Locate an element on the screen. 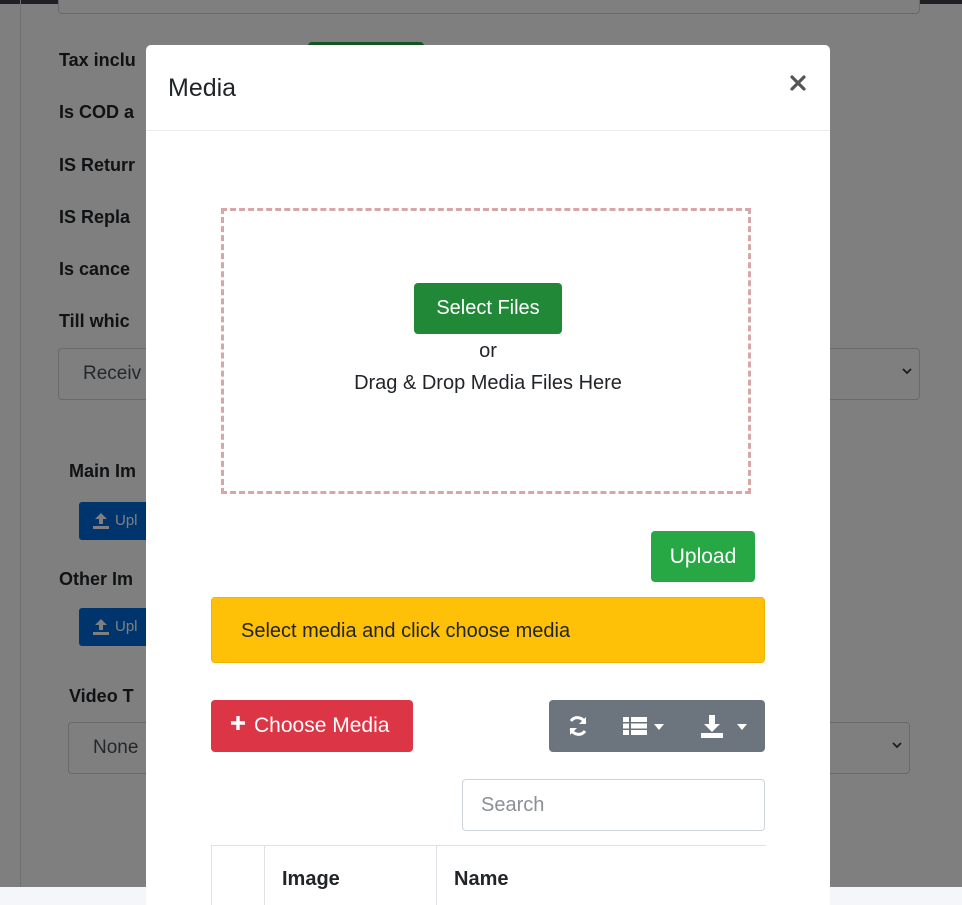 The height and width of the screenshot is (905, 962). media-table: Image Name is located at coordinates (488, 875).